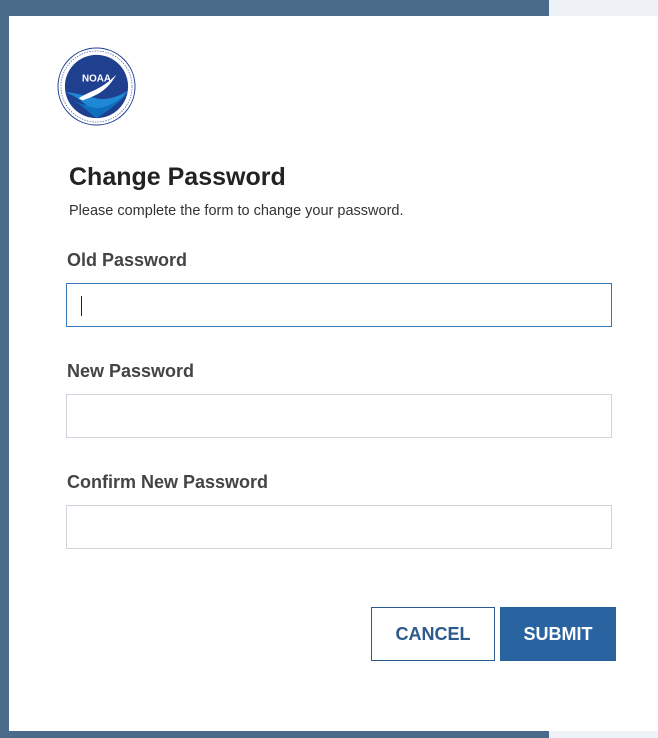 The width and height of the screenshot is (658, 738). I want to click on confirm-password-field, so click(339, 527).